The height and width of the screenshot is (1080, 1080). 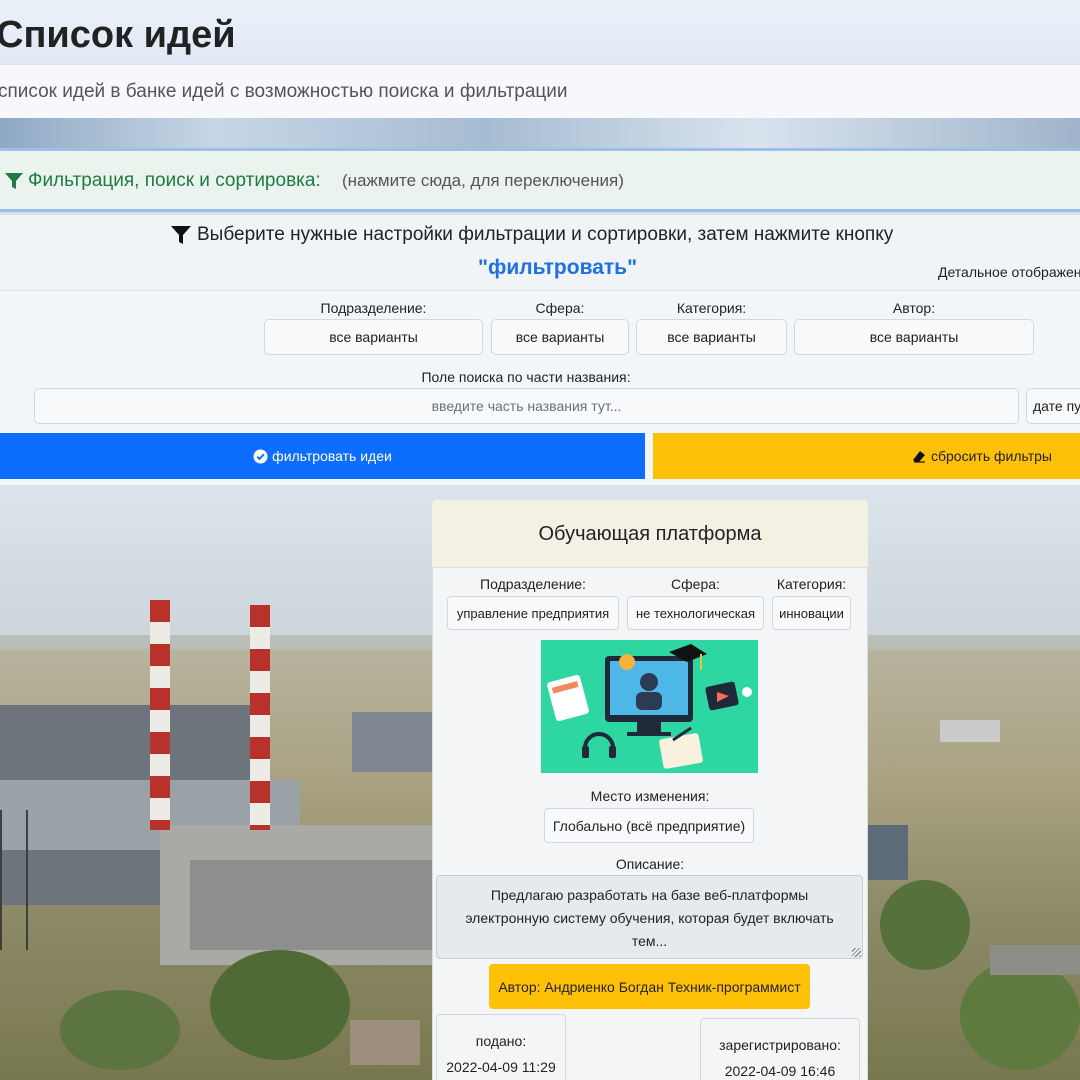 What do you see at coordinates (1053, 406) in the screenshot?
I see `sort-select: дате пу` at bounding box center [1053, 406].